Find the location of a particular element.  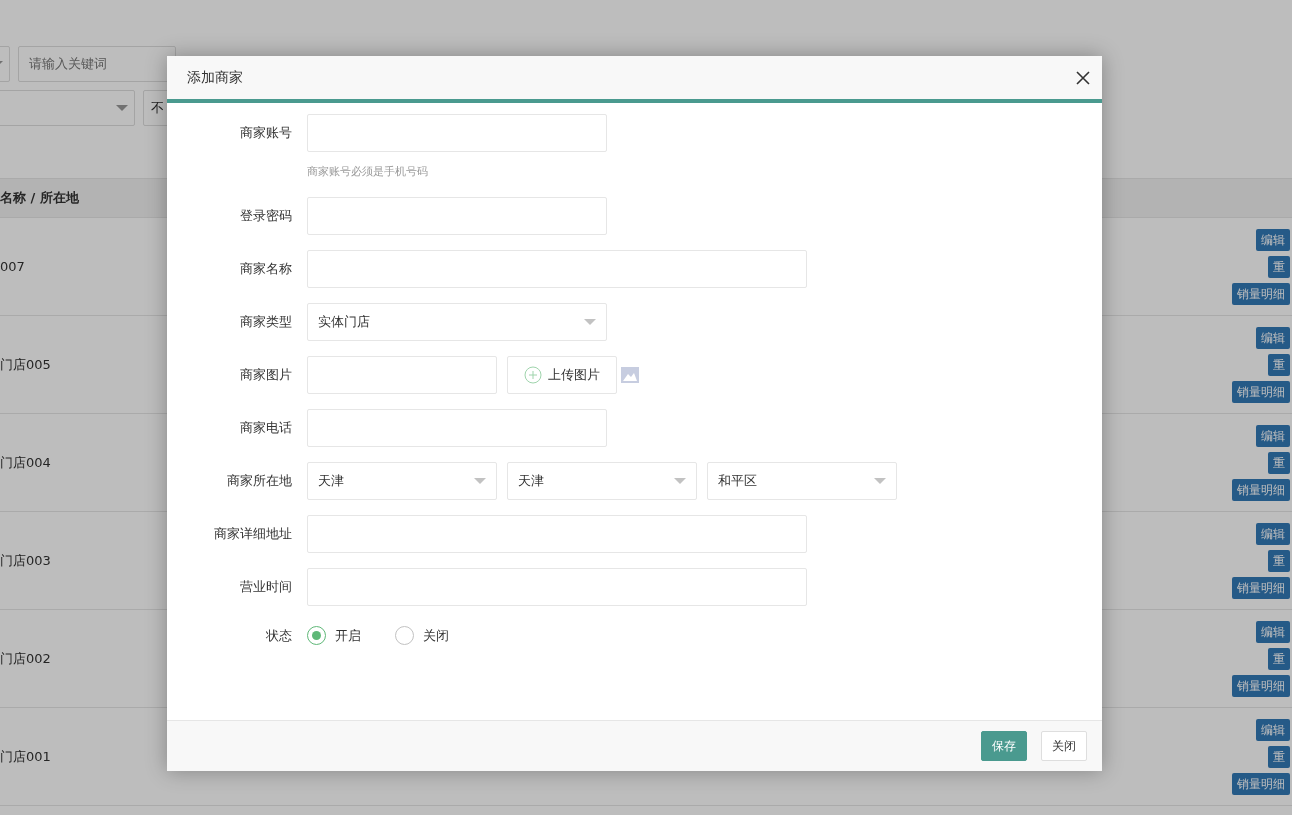

search-field: 请输入关键词 is located at coordinates (97, 64).